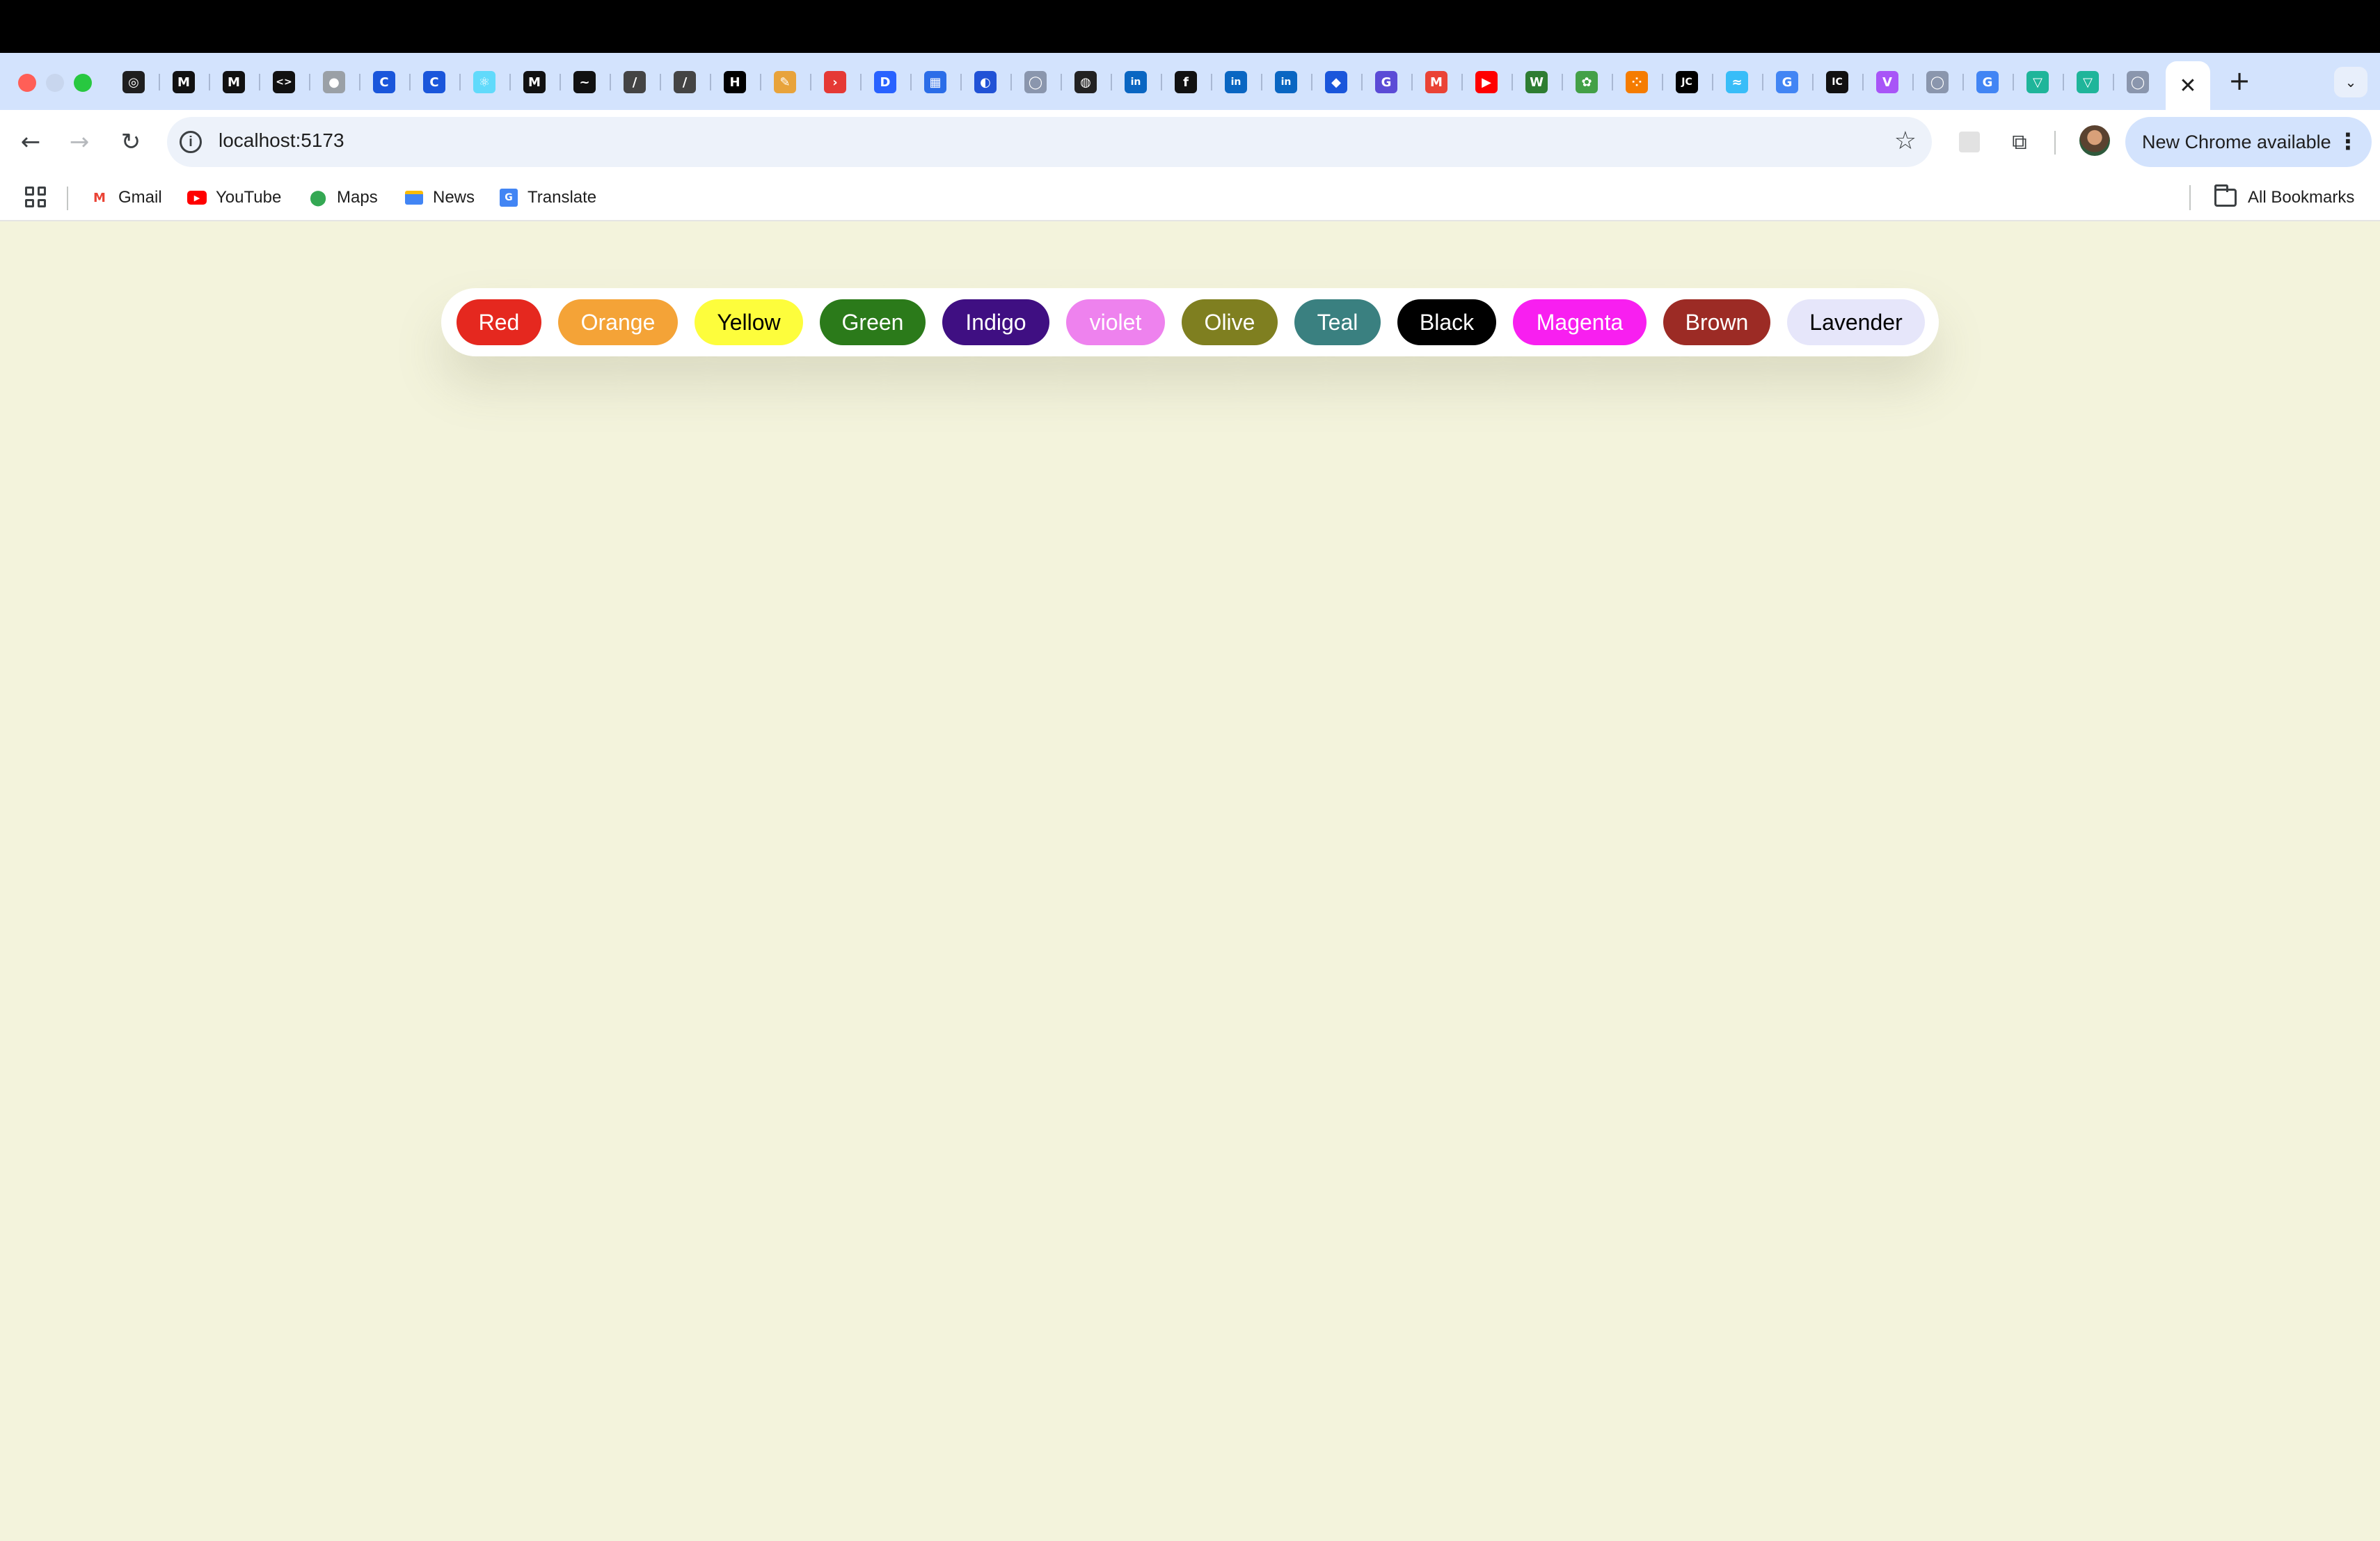 Image resolution: width=2380 pixels, height=1541 pixels. What do you see at coordinates (618, 322) in the screenshot?
I see `color-button-orange: Orange` at bounding box center [618, 322].